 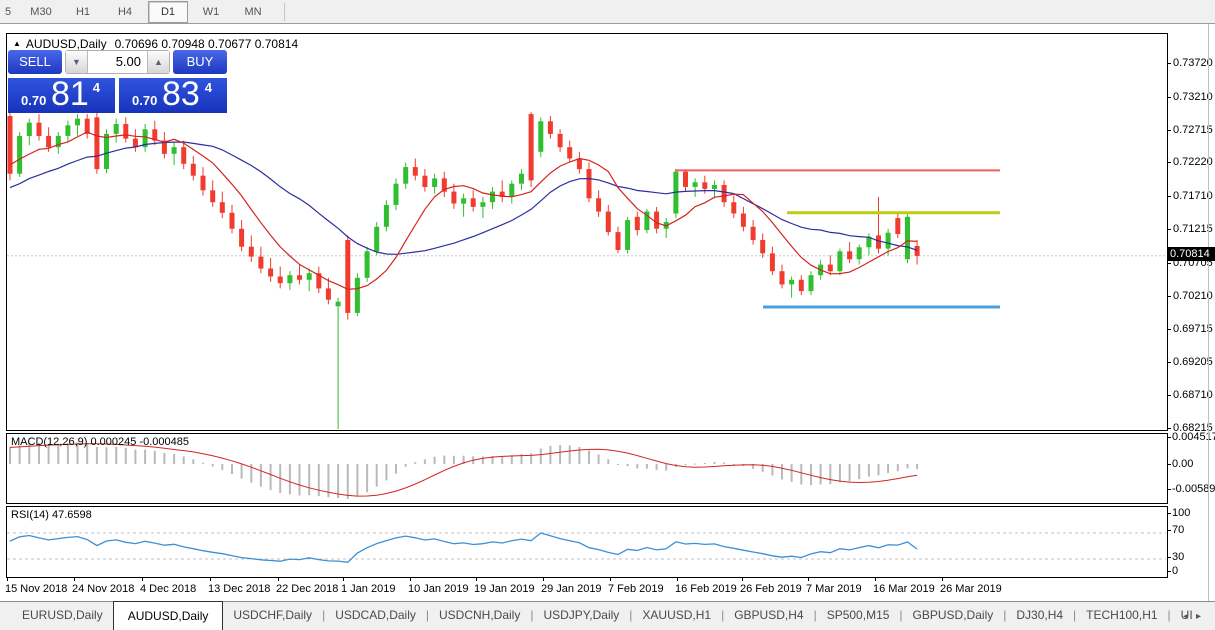 I want to click on timeframe-5: 5, so click(x=9, y=12).